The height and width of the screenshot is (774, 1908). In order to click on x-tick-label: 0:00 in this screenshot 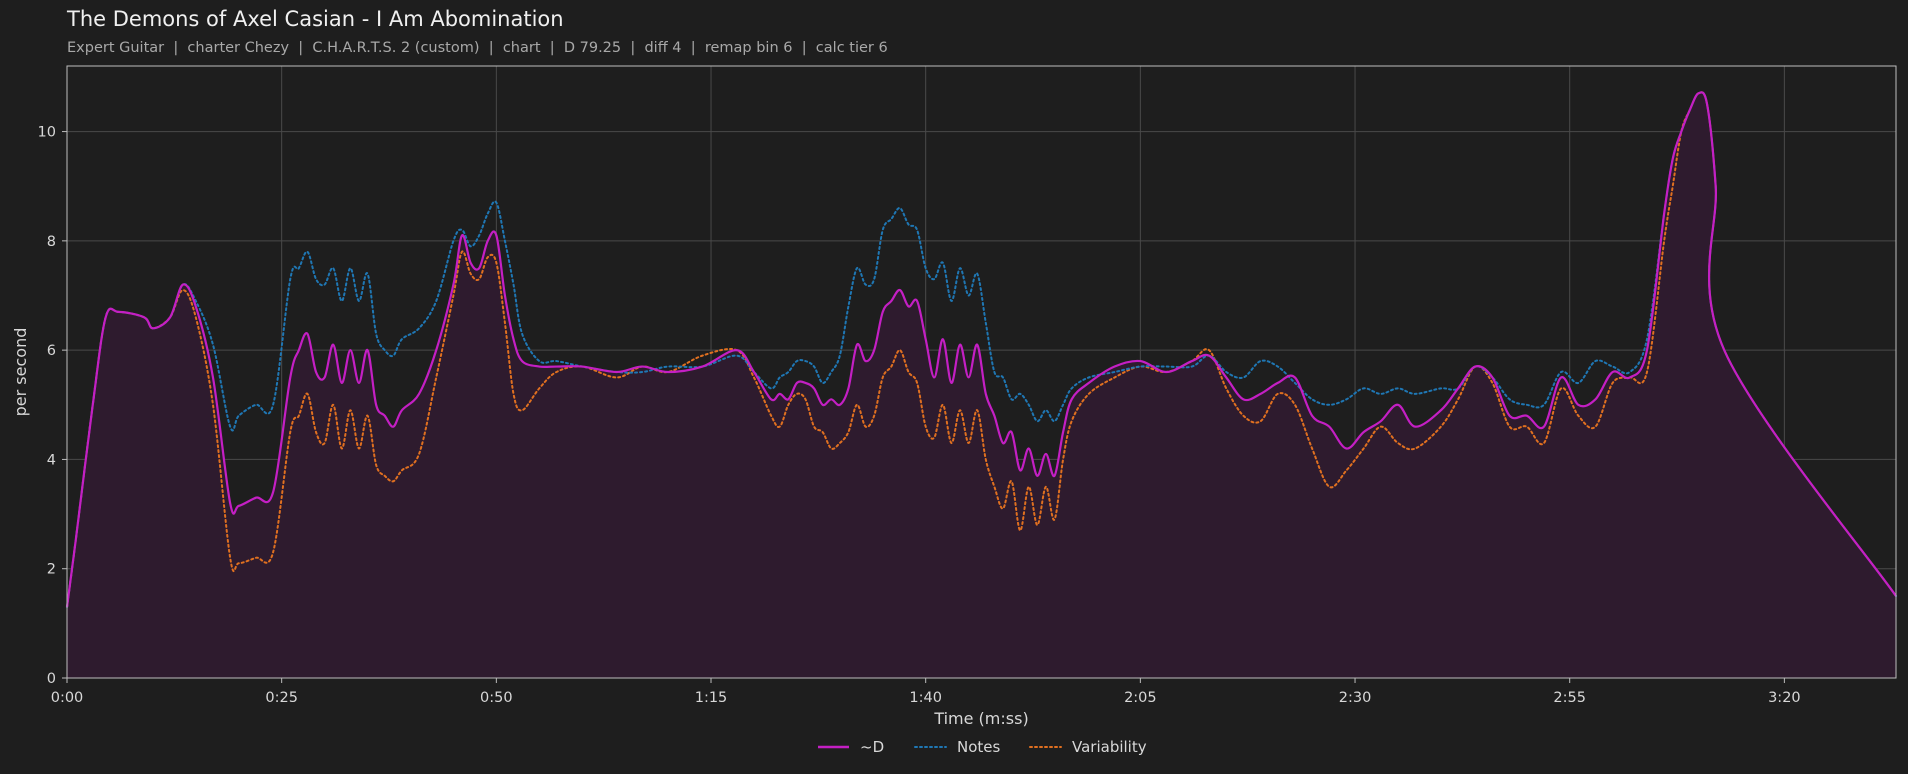, I will do `click(67, 698)`.